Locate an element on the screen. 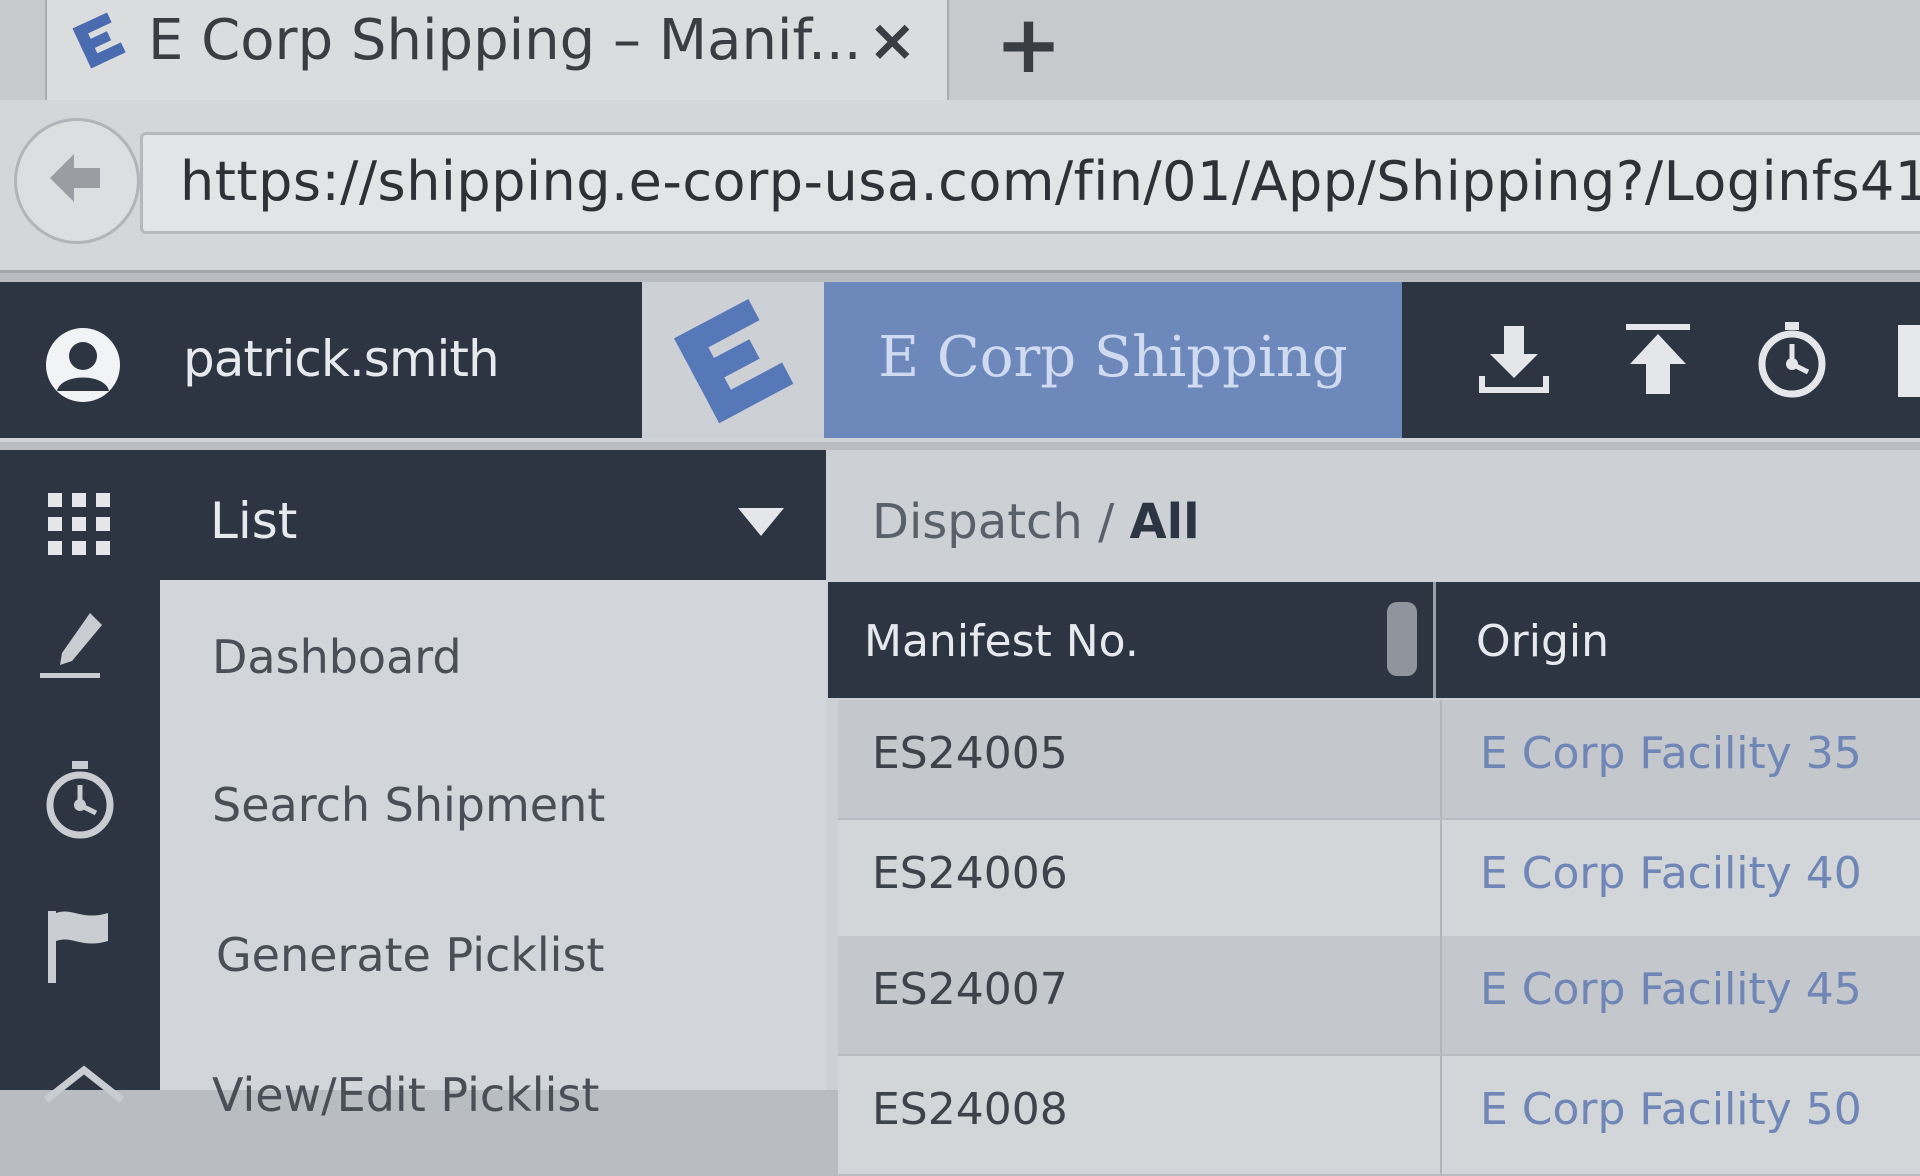 The width and height of the screenshot is (1920, 1176). origin-link: E Corp Facility 35 is located at coordinates (1671, 753).